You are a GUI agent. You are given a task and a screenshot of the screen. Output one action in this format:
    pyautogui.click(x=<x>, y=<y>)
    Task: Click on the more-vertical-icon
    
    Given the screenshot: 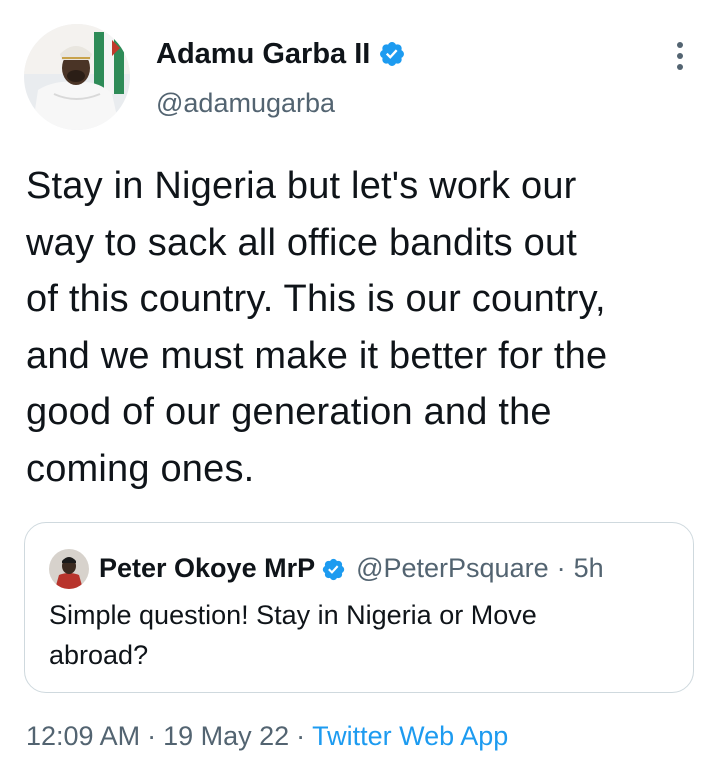 What is the action you would take?
    pyautogui.click(x=680, y=56)
    